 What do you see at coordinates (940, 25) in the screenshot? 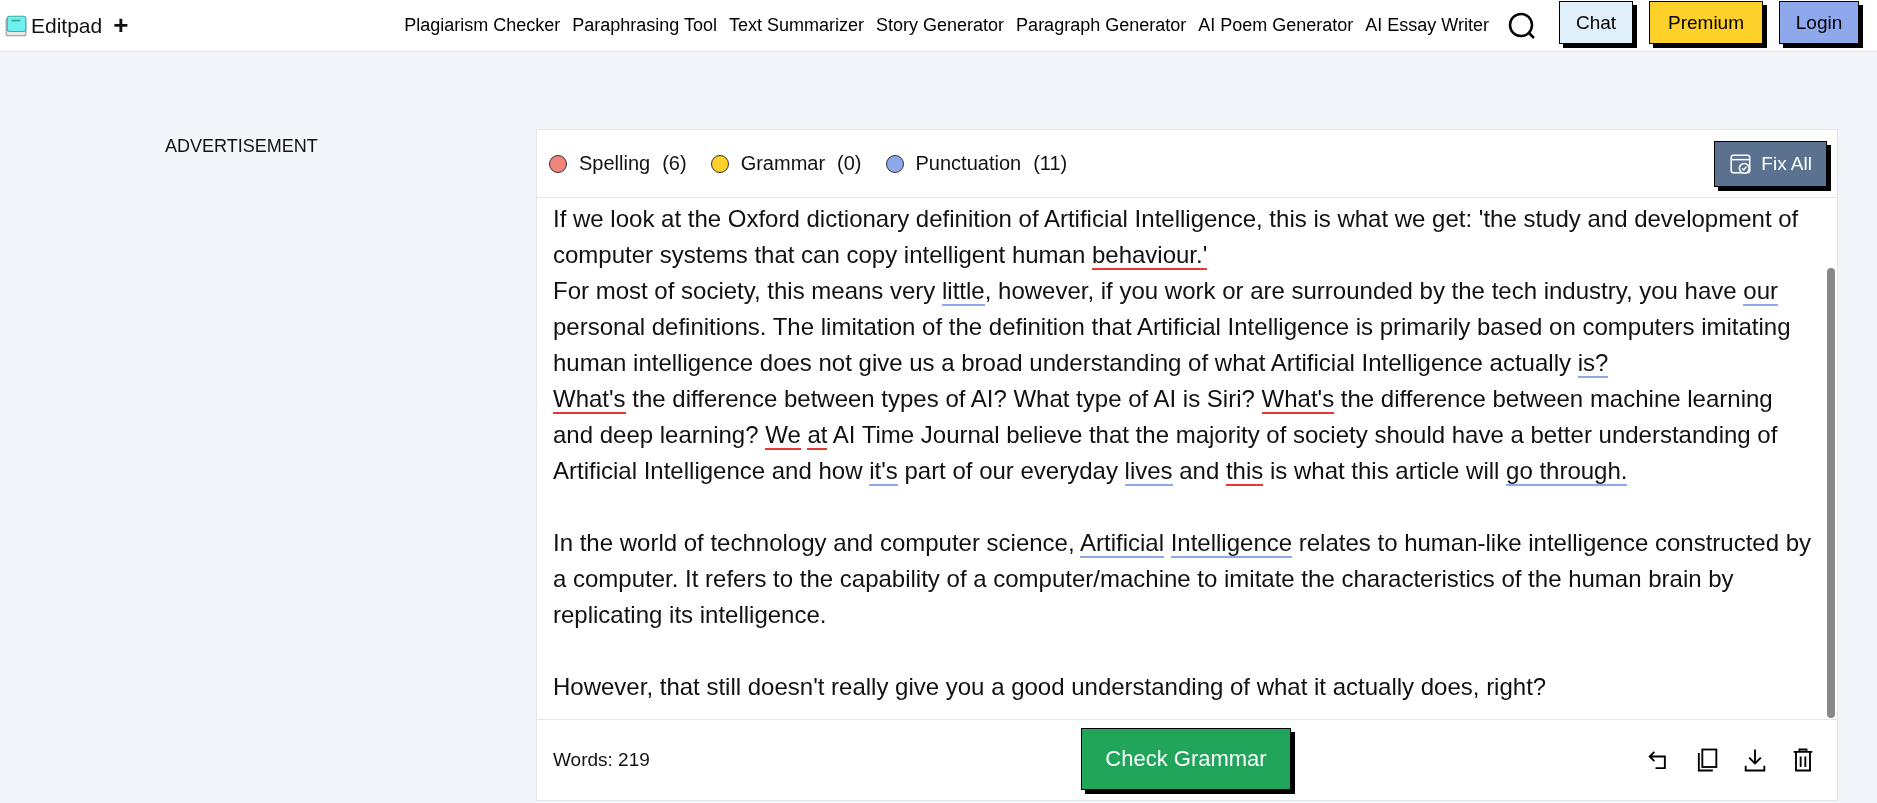
I see `nav-link: Story Generator` at bounding box center [940, 25].